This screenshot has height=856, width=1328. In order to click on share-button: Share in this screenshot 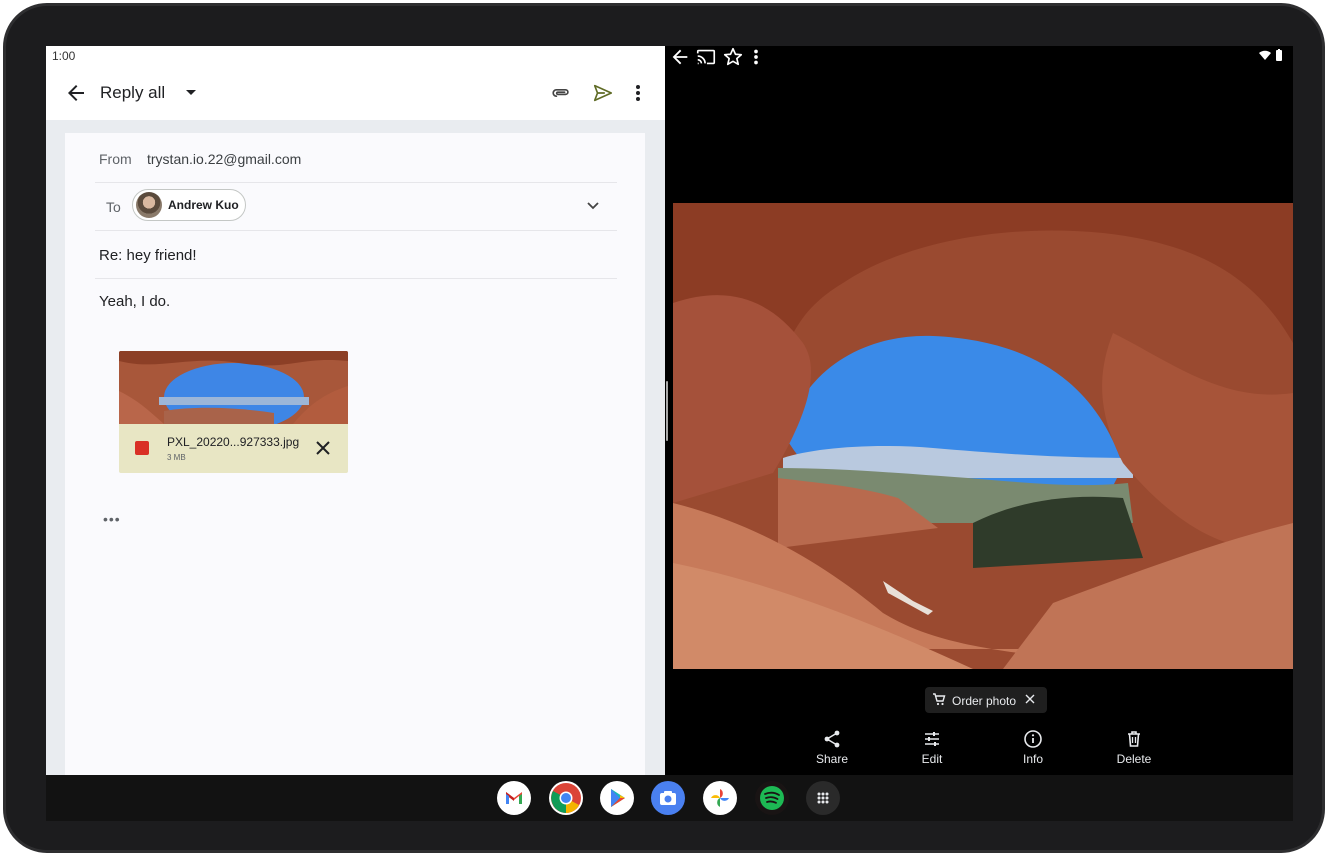, I will do `click(832, 747)`.